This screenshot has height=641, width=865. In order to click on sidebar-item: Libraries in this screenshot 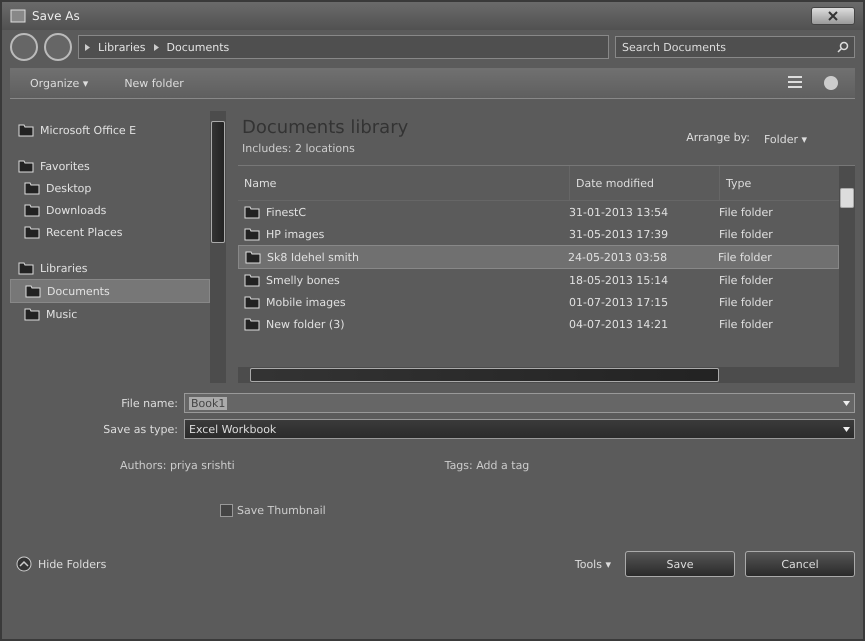, I will do `click(110, 268)`.